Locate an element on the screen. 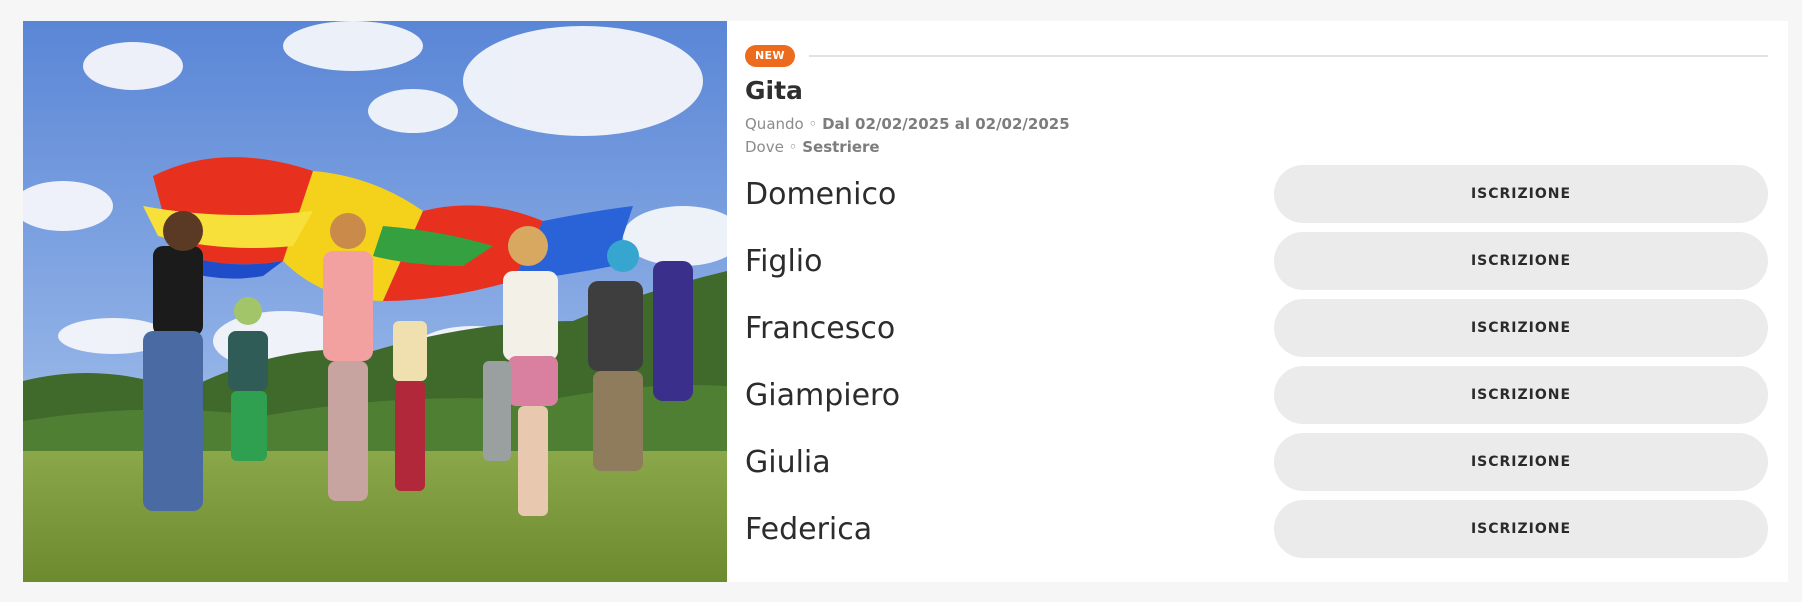 The width and height of the screenshot is (1802, 602). participant-name: Giulia is located at coordinates (788, 462).